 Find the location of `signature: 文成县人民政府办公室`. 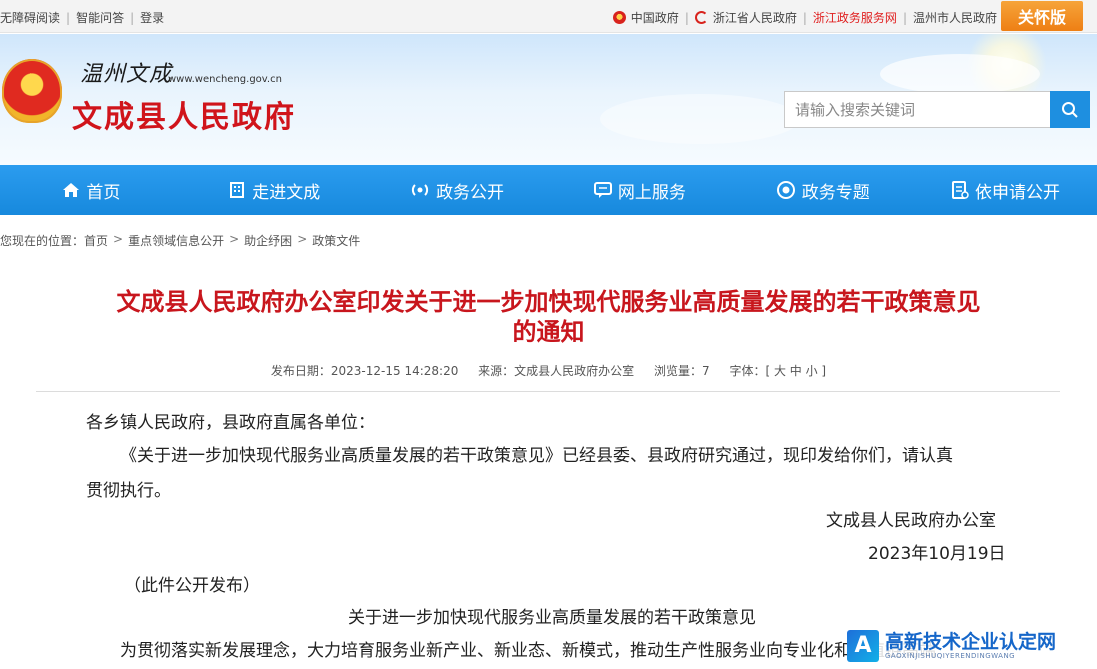

signature: 文成县人民政府办公室 is located at coordinates (911, 521).